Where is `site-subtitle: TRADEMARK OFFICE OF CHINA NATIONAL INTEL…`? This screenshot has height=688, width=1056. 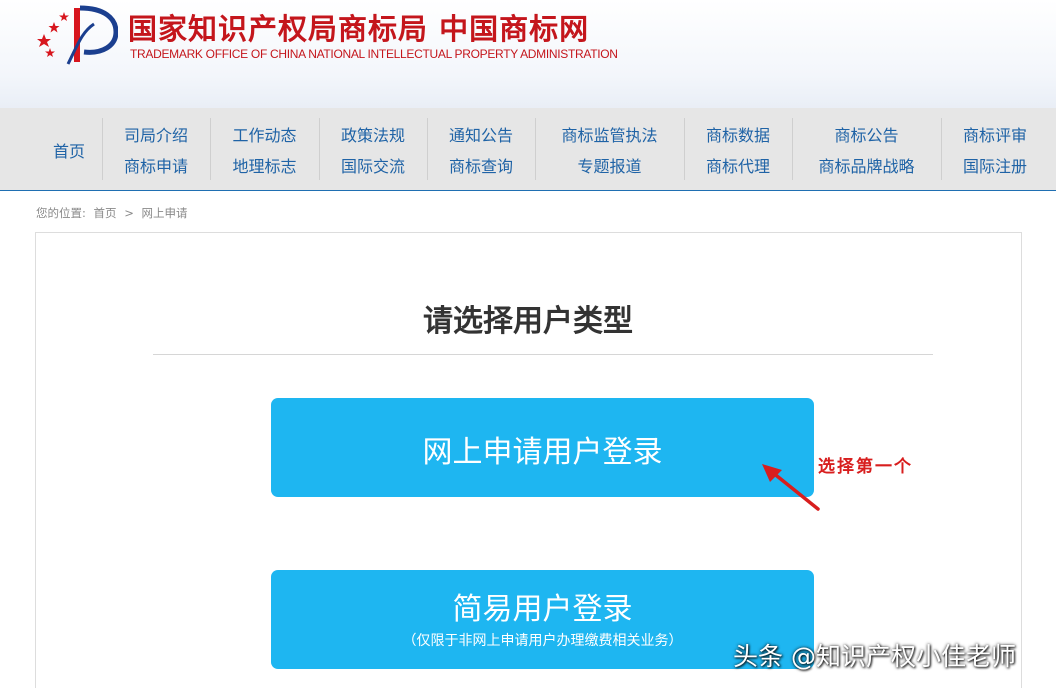 site-subtitle: TRADEMARK OFFICE OF CHINA NATIONAL INTEL… is located at coordinates (374, 54).